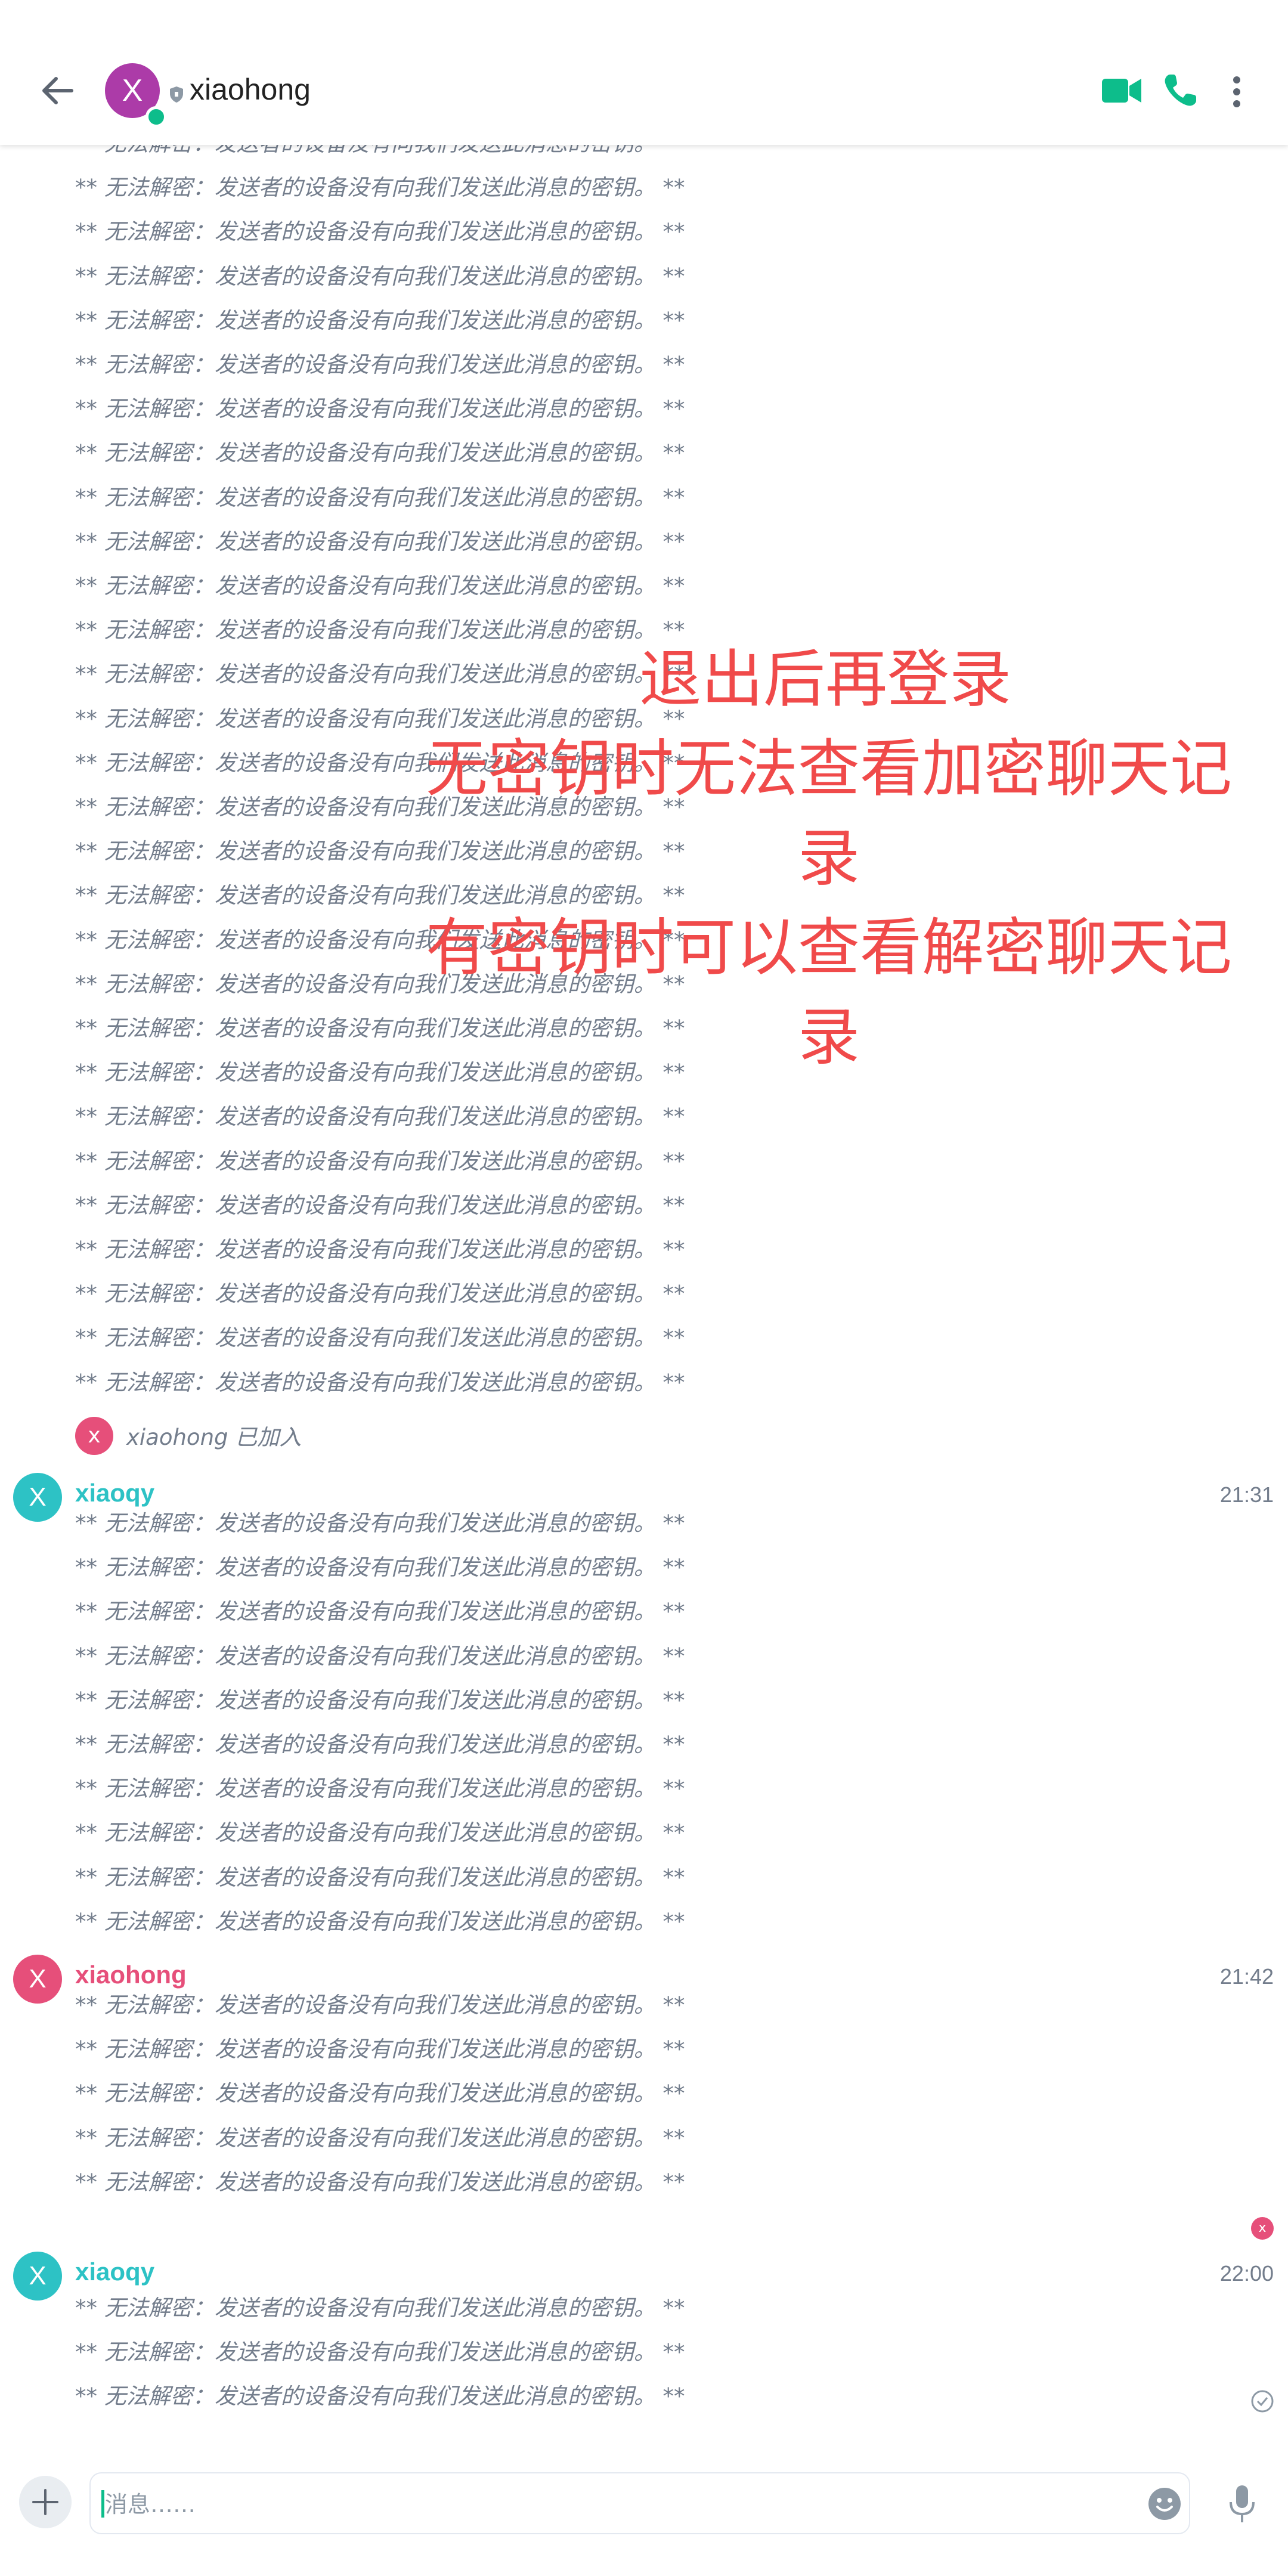 This screenshot has width=1288, height=2576. What do you see at coordinates (1263, 2229) in the screenshot?
I see `read-receipt-avatar: x` at bounding box center [1263, 2229].